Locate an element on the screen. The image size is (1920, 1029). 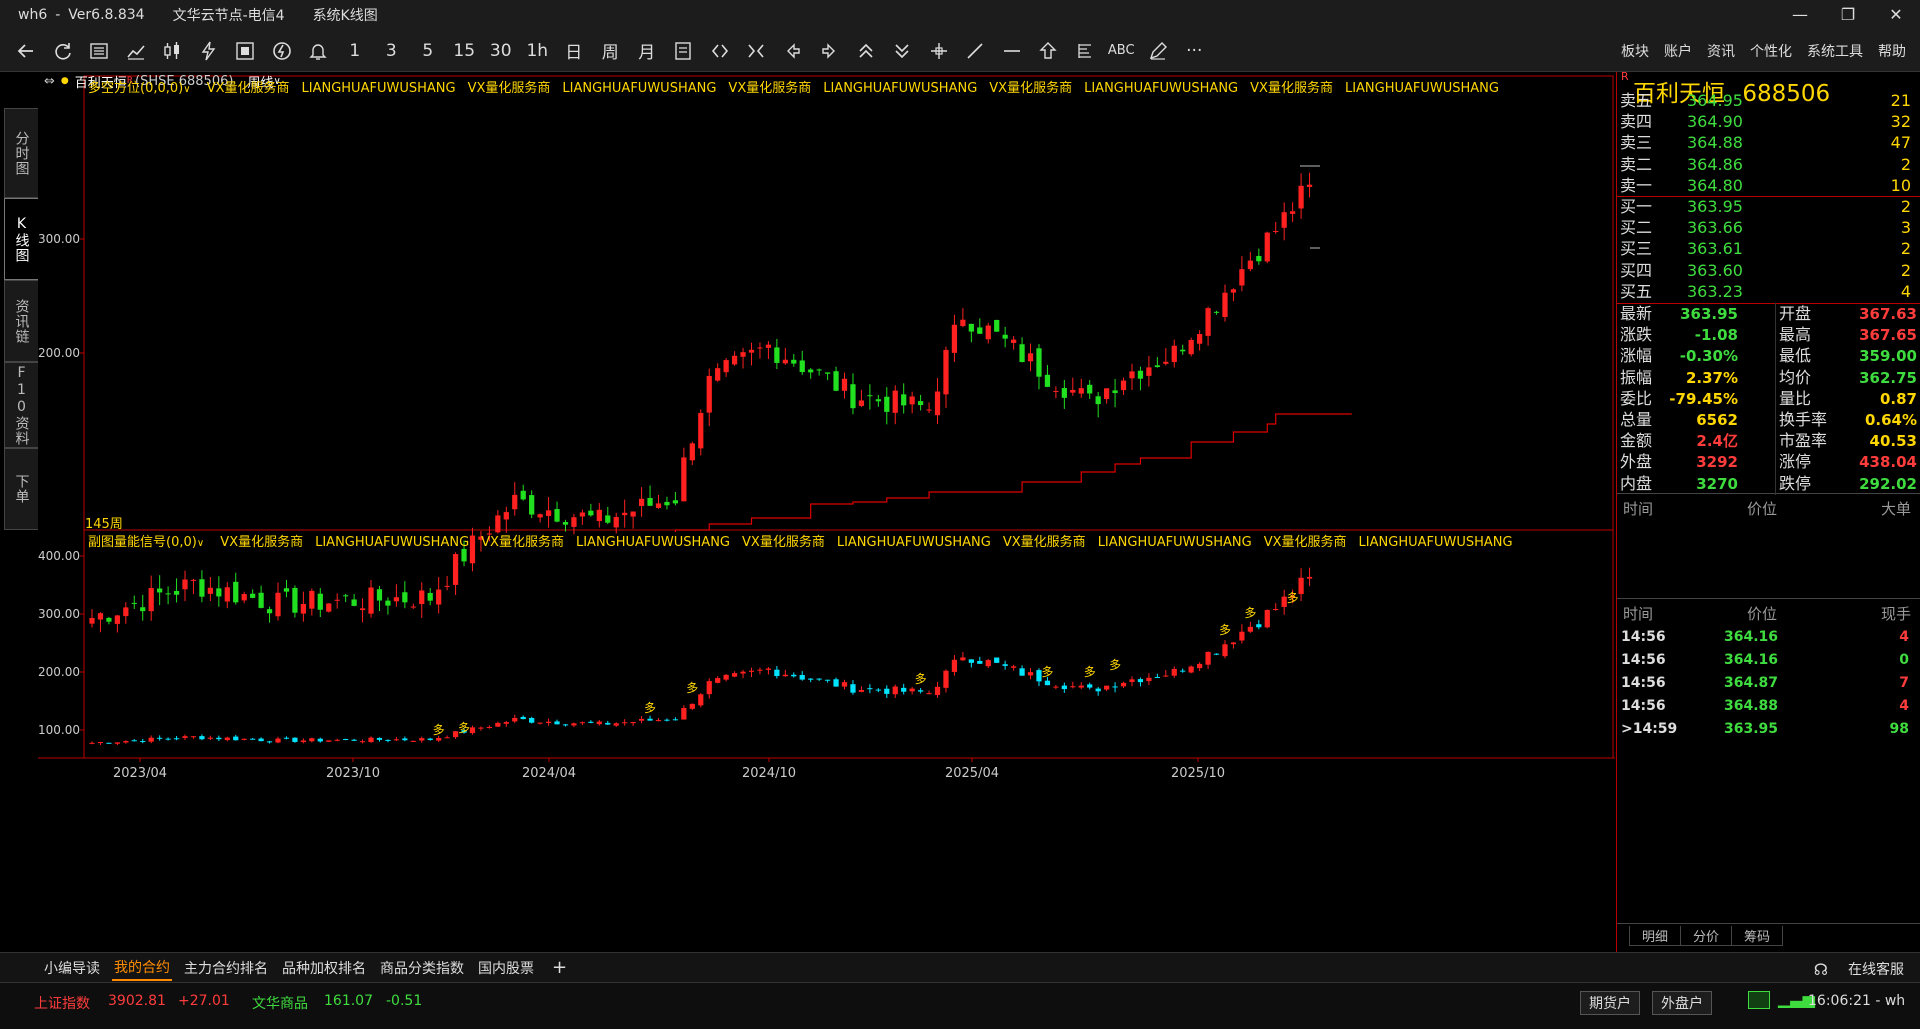
pen-icon is located at coordinates (1158, 51).